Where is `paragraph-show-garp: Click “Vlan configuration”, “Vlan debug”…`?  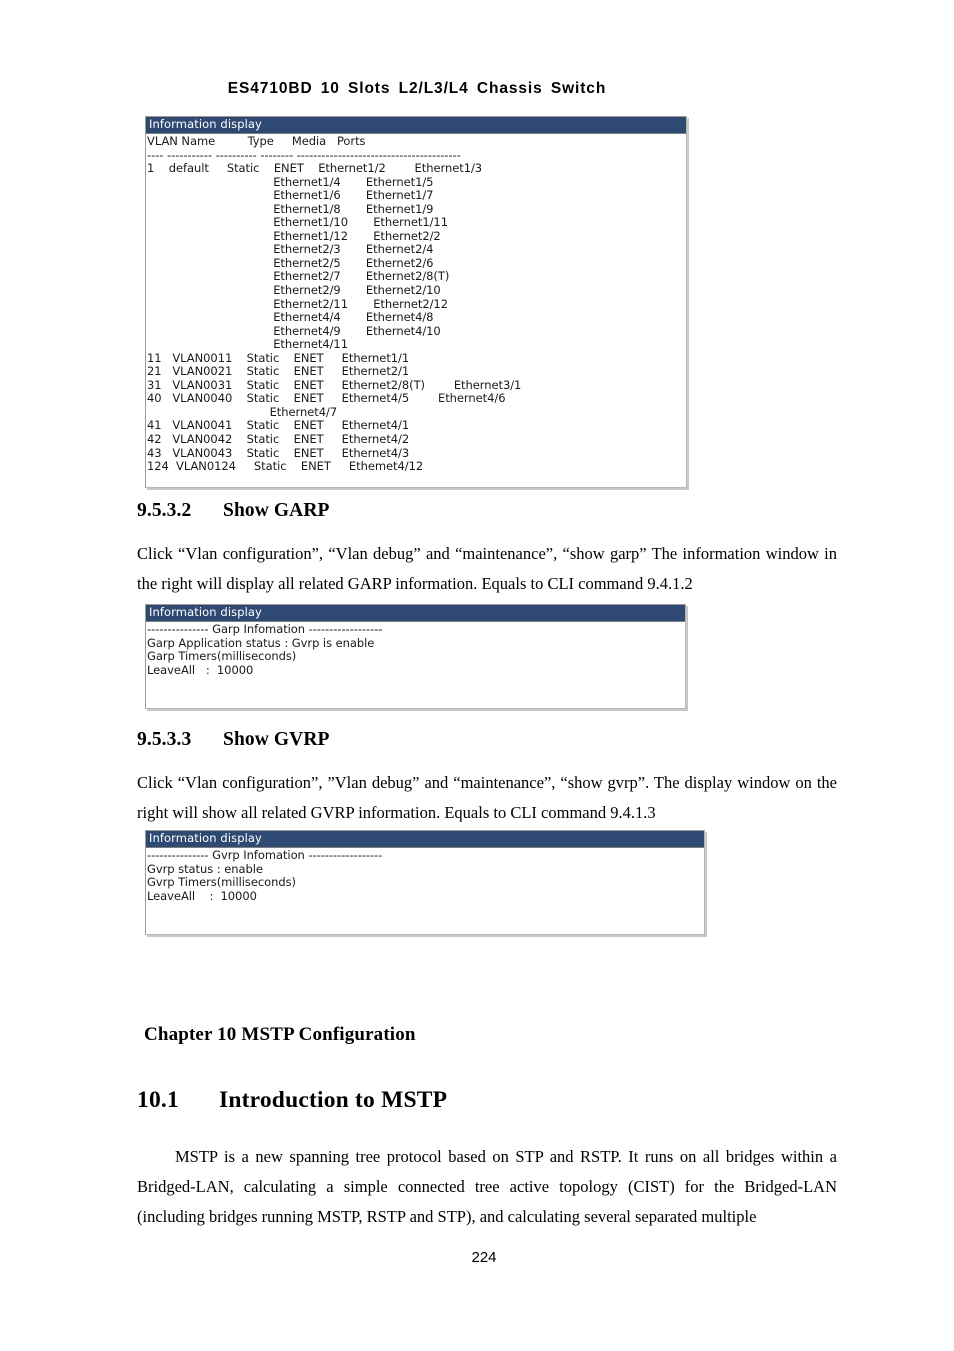
paragraph-show-garp: Click “Vlan configuration”, “Vlan debug”… is located at coordinates (487, 568).